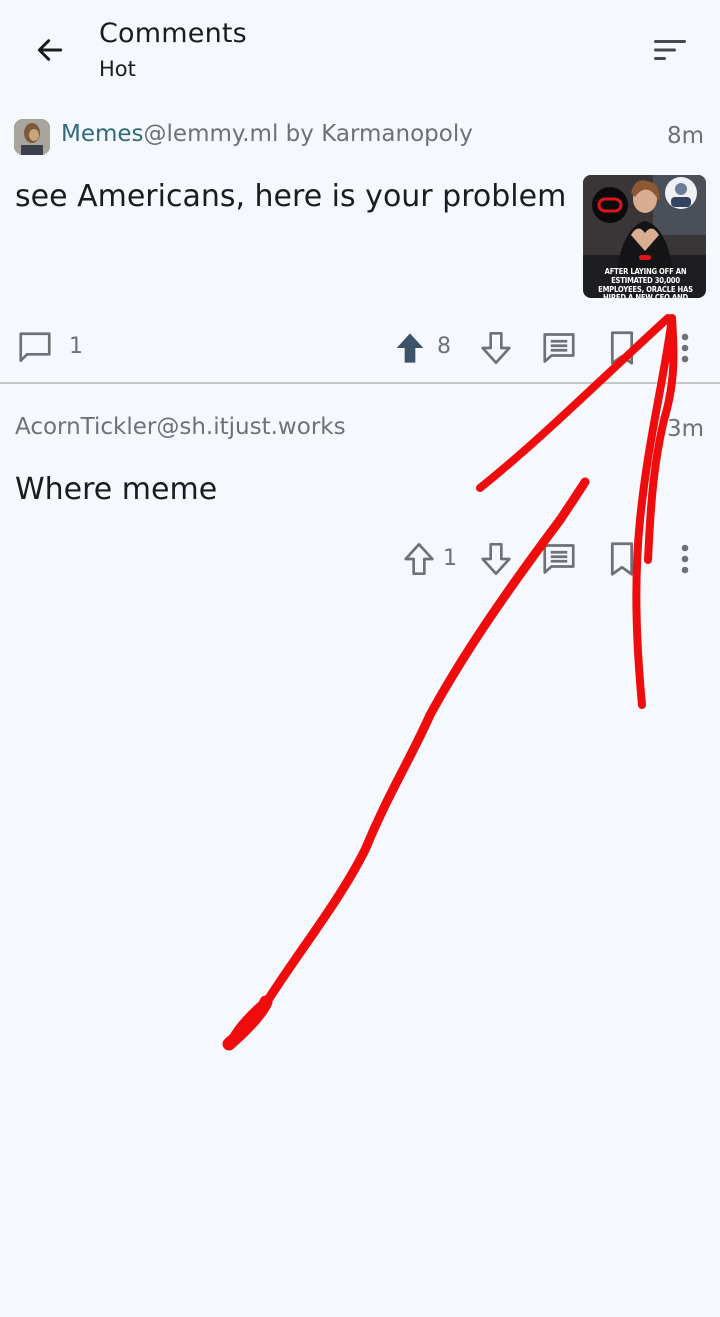 This screenshot has width=720, height=1317. I want to click on back-button, so click(50, 50).